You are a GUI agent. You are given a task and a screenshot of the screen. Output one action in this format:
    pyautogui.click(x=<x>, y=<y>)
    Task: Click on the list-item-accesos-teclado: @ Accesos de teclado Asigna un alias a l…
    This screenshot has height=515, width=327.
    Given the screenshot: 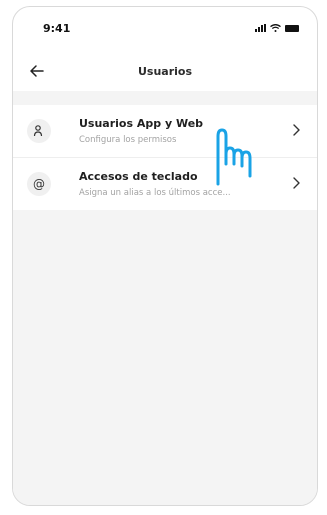 What is the action you would take?
    pyautogui.click(x=165, y=184)
    